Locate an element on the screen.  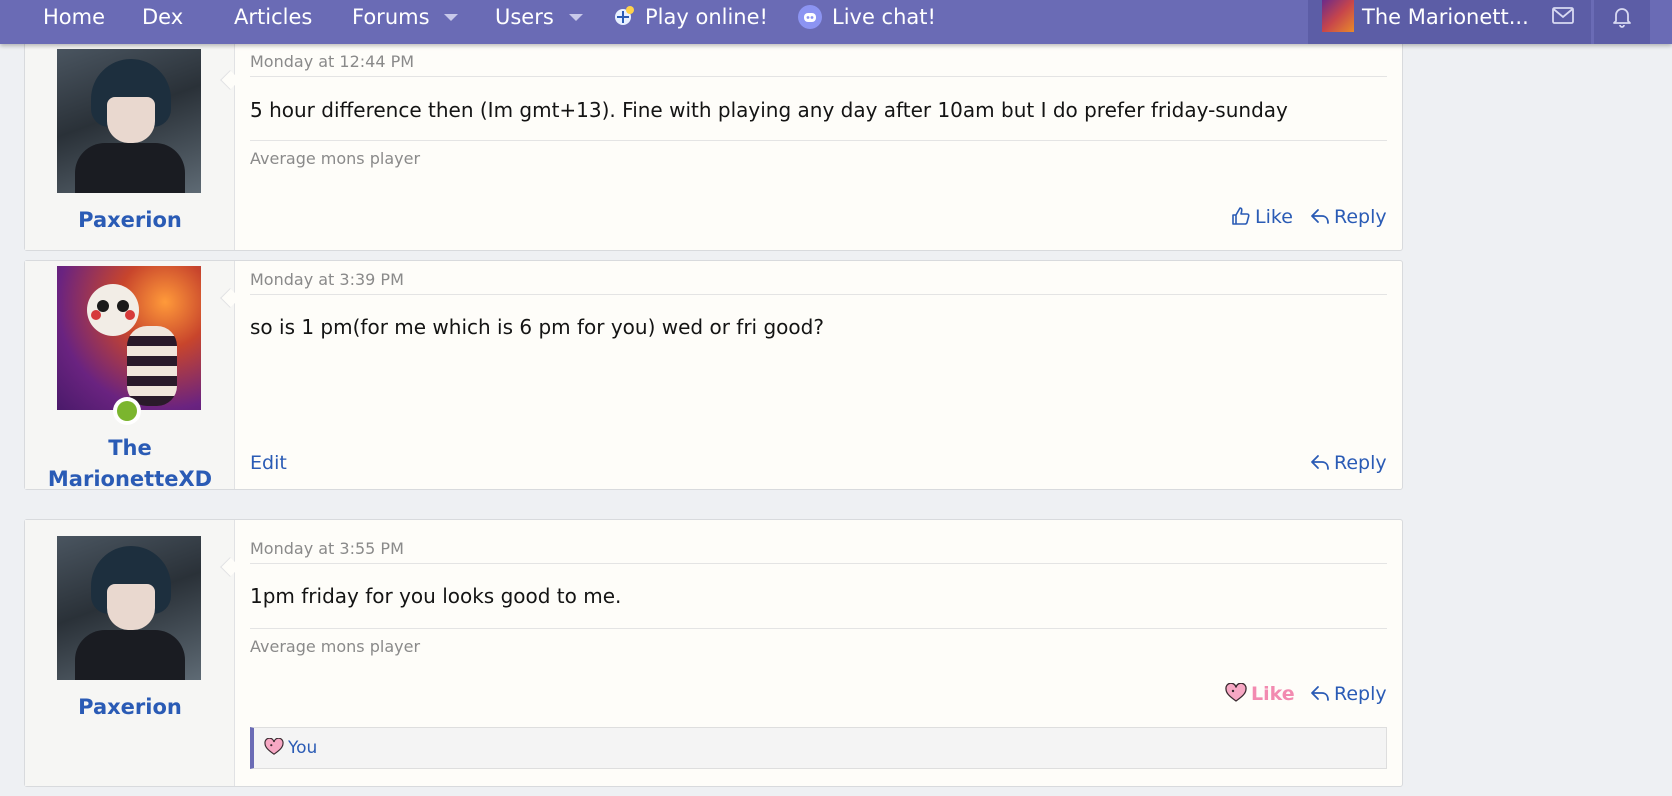
reaction-user: You is located at coordinates (302, 748).